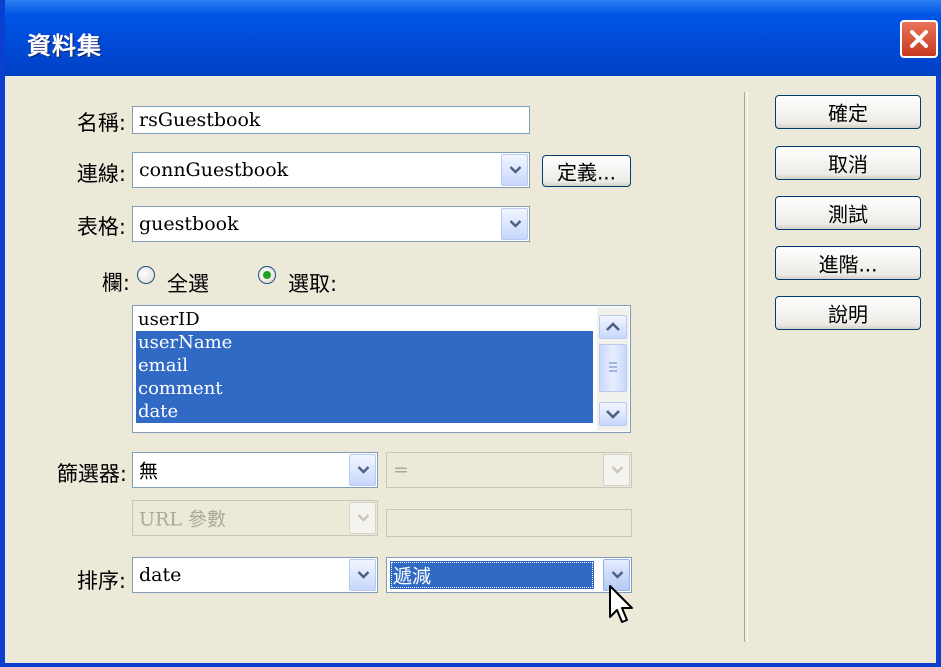 This screenshot has width=941, height=667. I want to click on name-value: rsGuestbook, so click(200, 120).